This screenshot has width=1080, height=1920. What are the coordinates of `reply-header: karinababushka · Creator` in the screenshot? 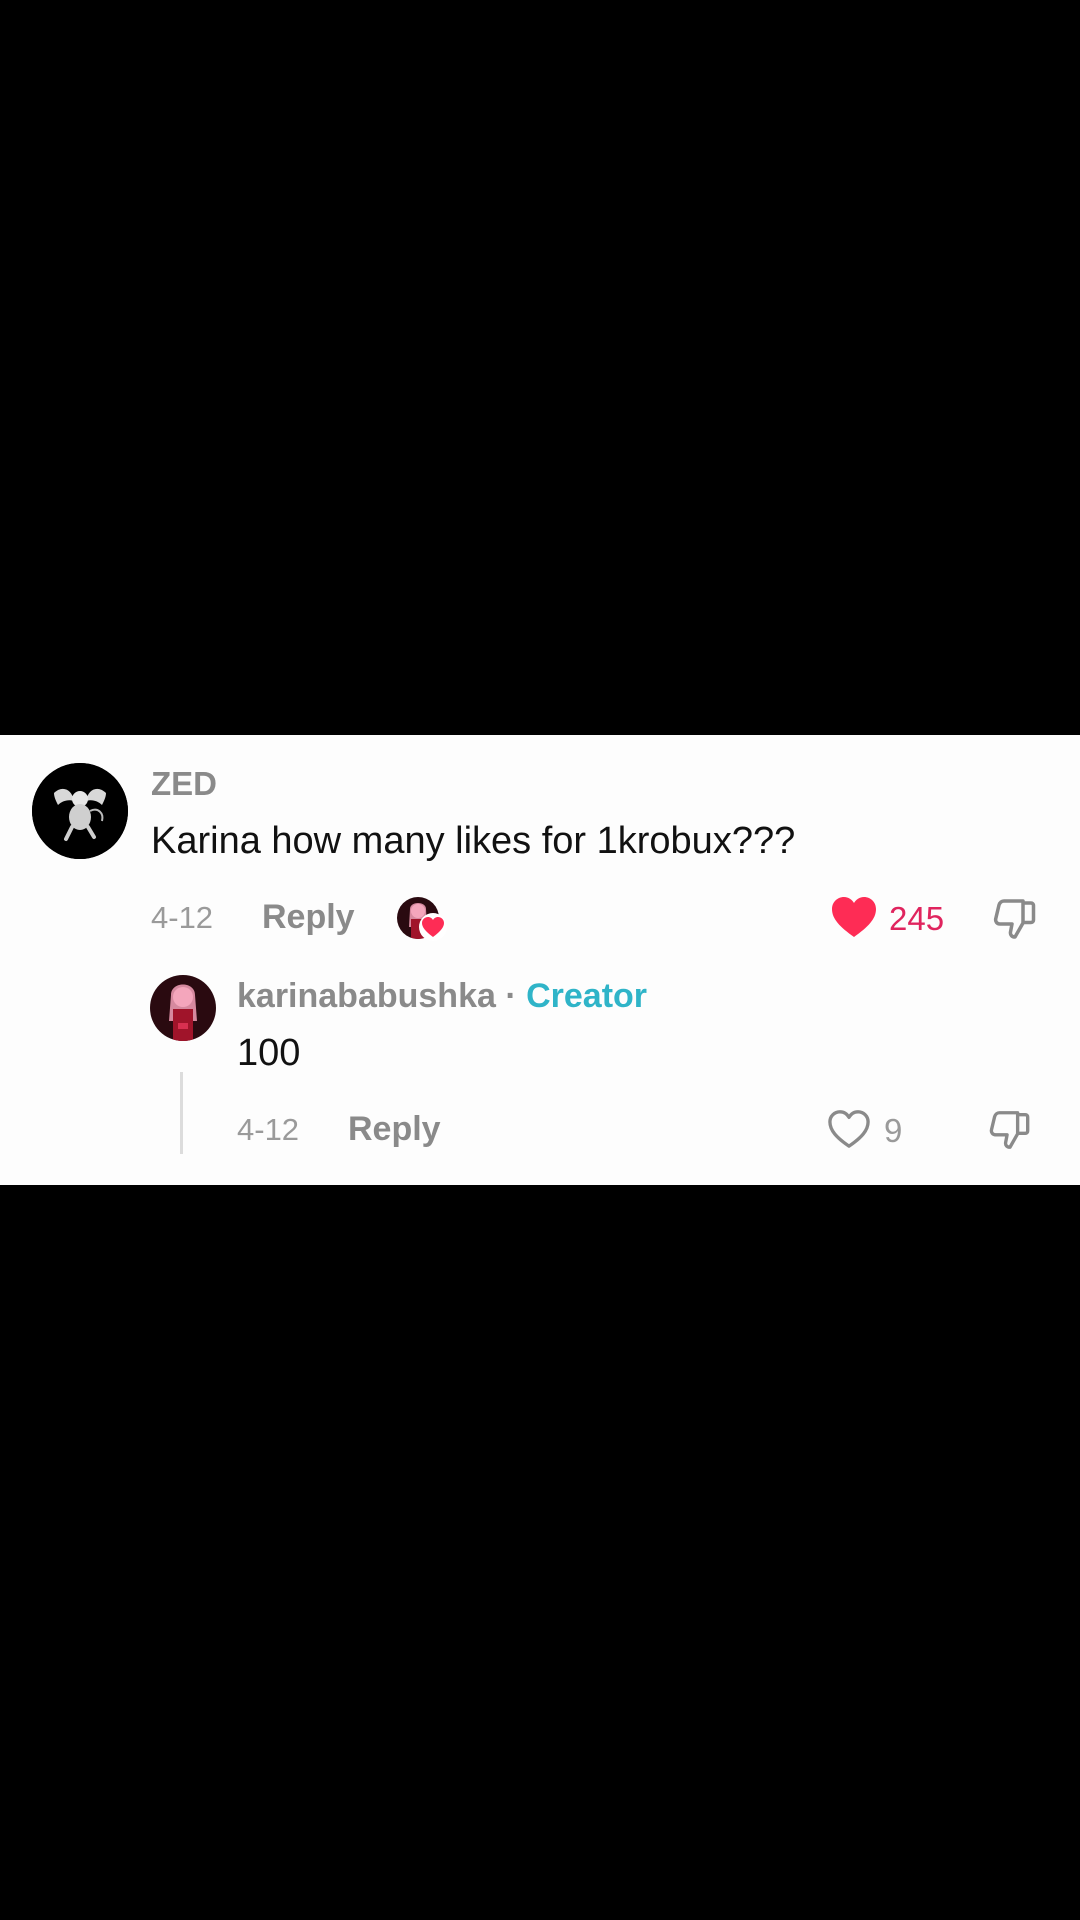 It's located at (442, 996).